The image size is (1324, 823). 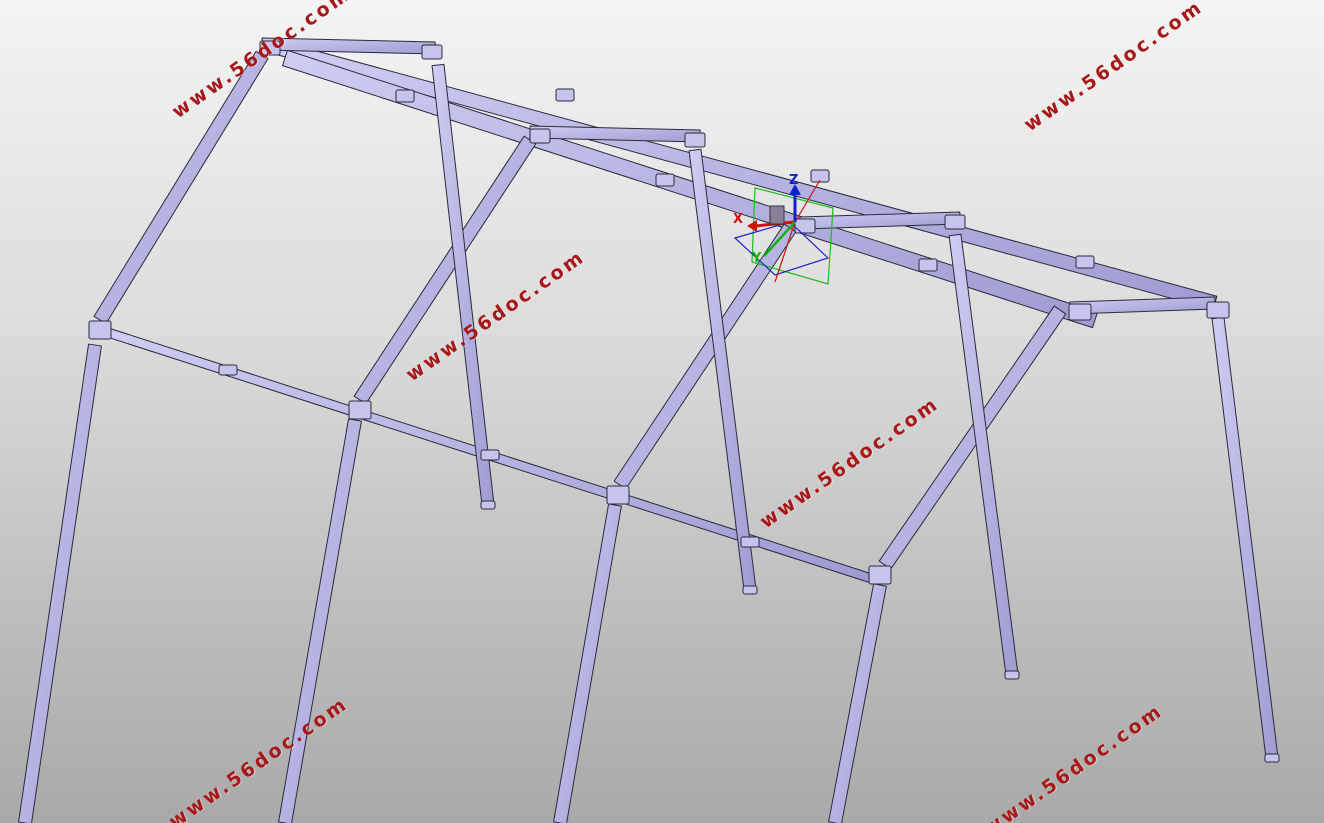 What do you see at coordinates (738, 219) in the screenshot?
I see `x-axis-label: X` at bounding box center [738, 219].